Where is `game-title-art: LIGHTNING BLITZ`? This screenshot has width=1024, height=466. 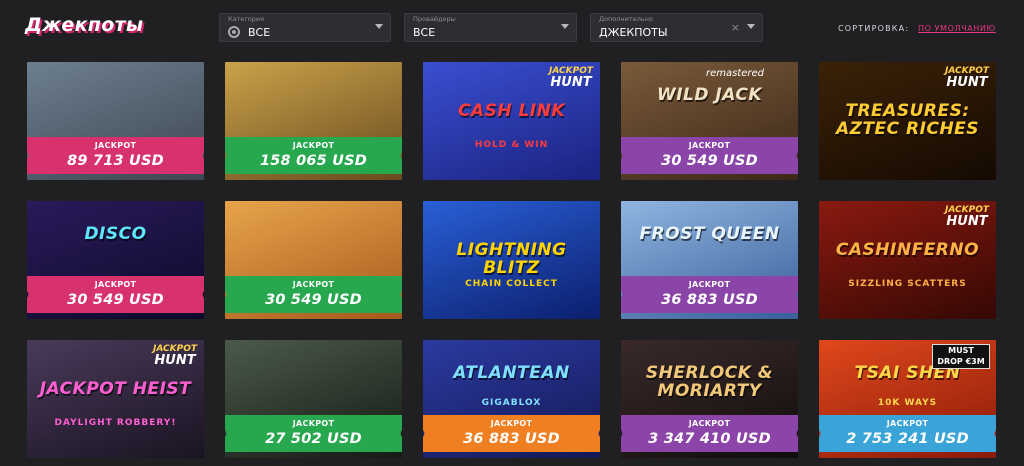
game-title-art: LIGHTNING BLITZ is located at coordinates (511, 259).